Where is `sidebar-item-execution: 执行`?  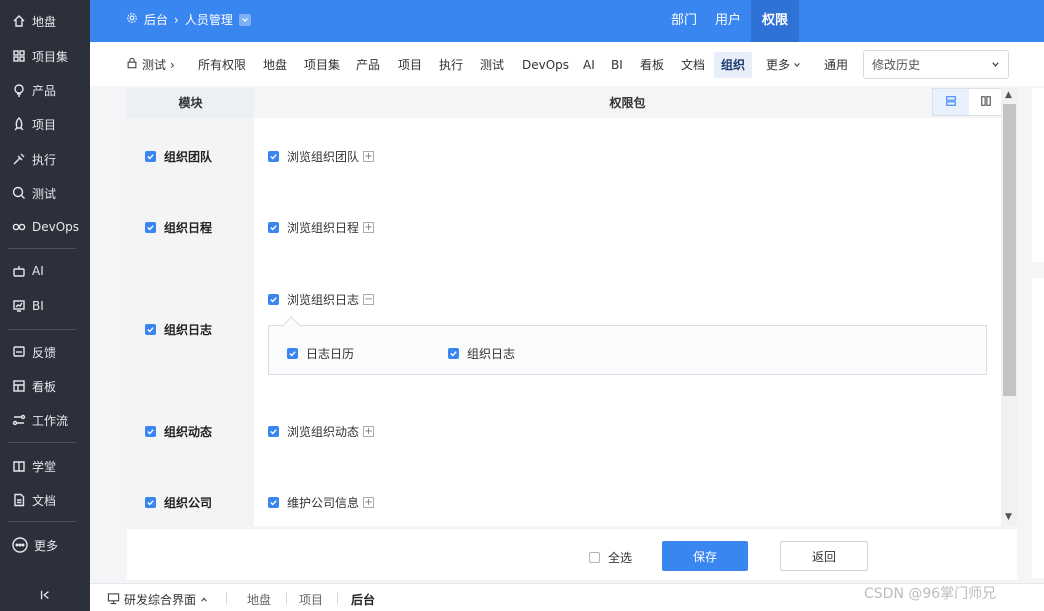 sidebar-item-execution: 执行 is located at coordinates (34, 159).